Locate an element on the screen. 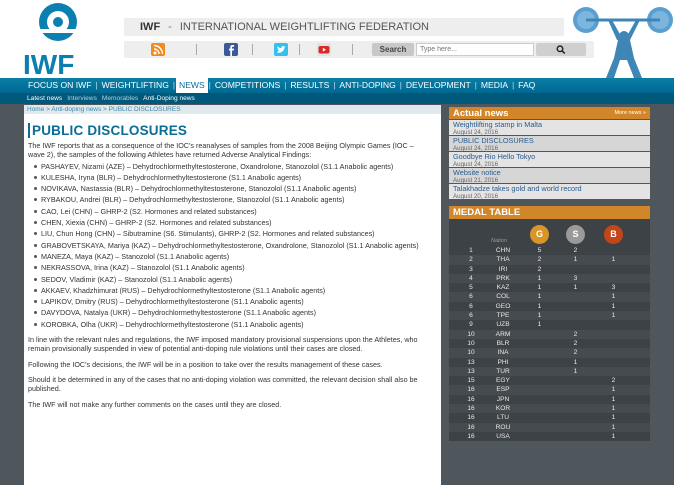 The width and height of the screenshot is (674, 485). rss-icon is located at coordinates (158, 49).